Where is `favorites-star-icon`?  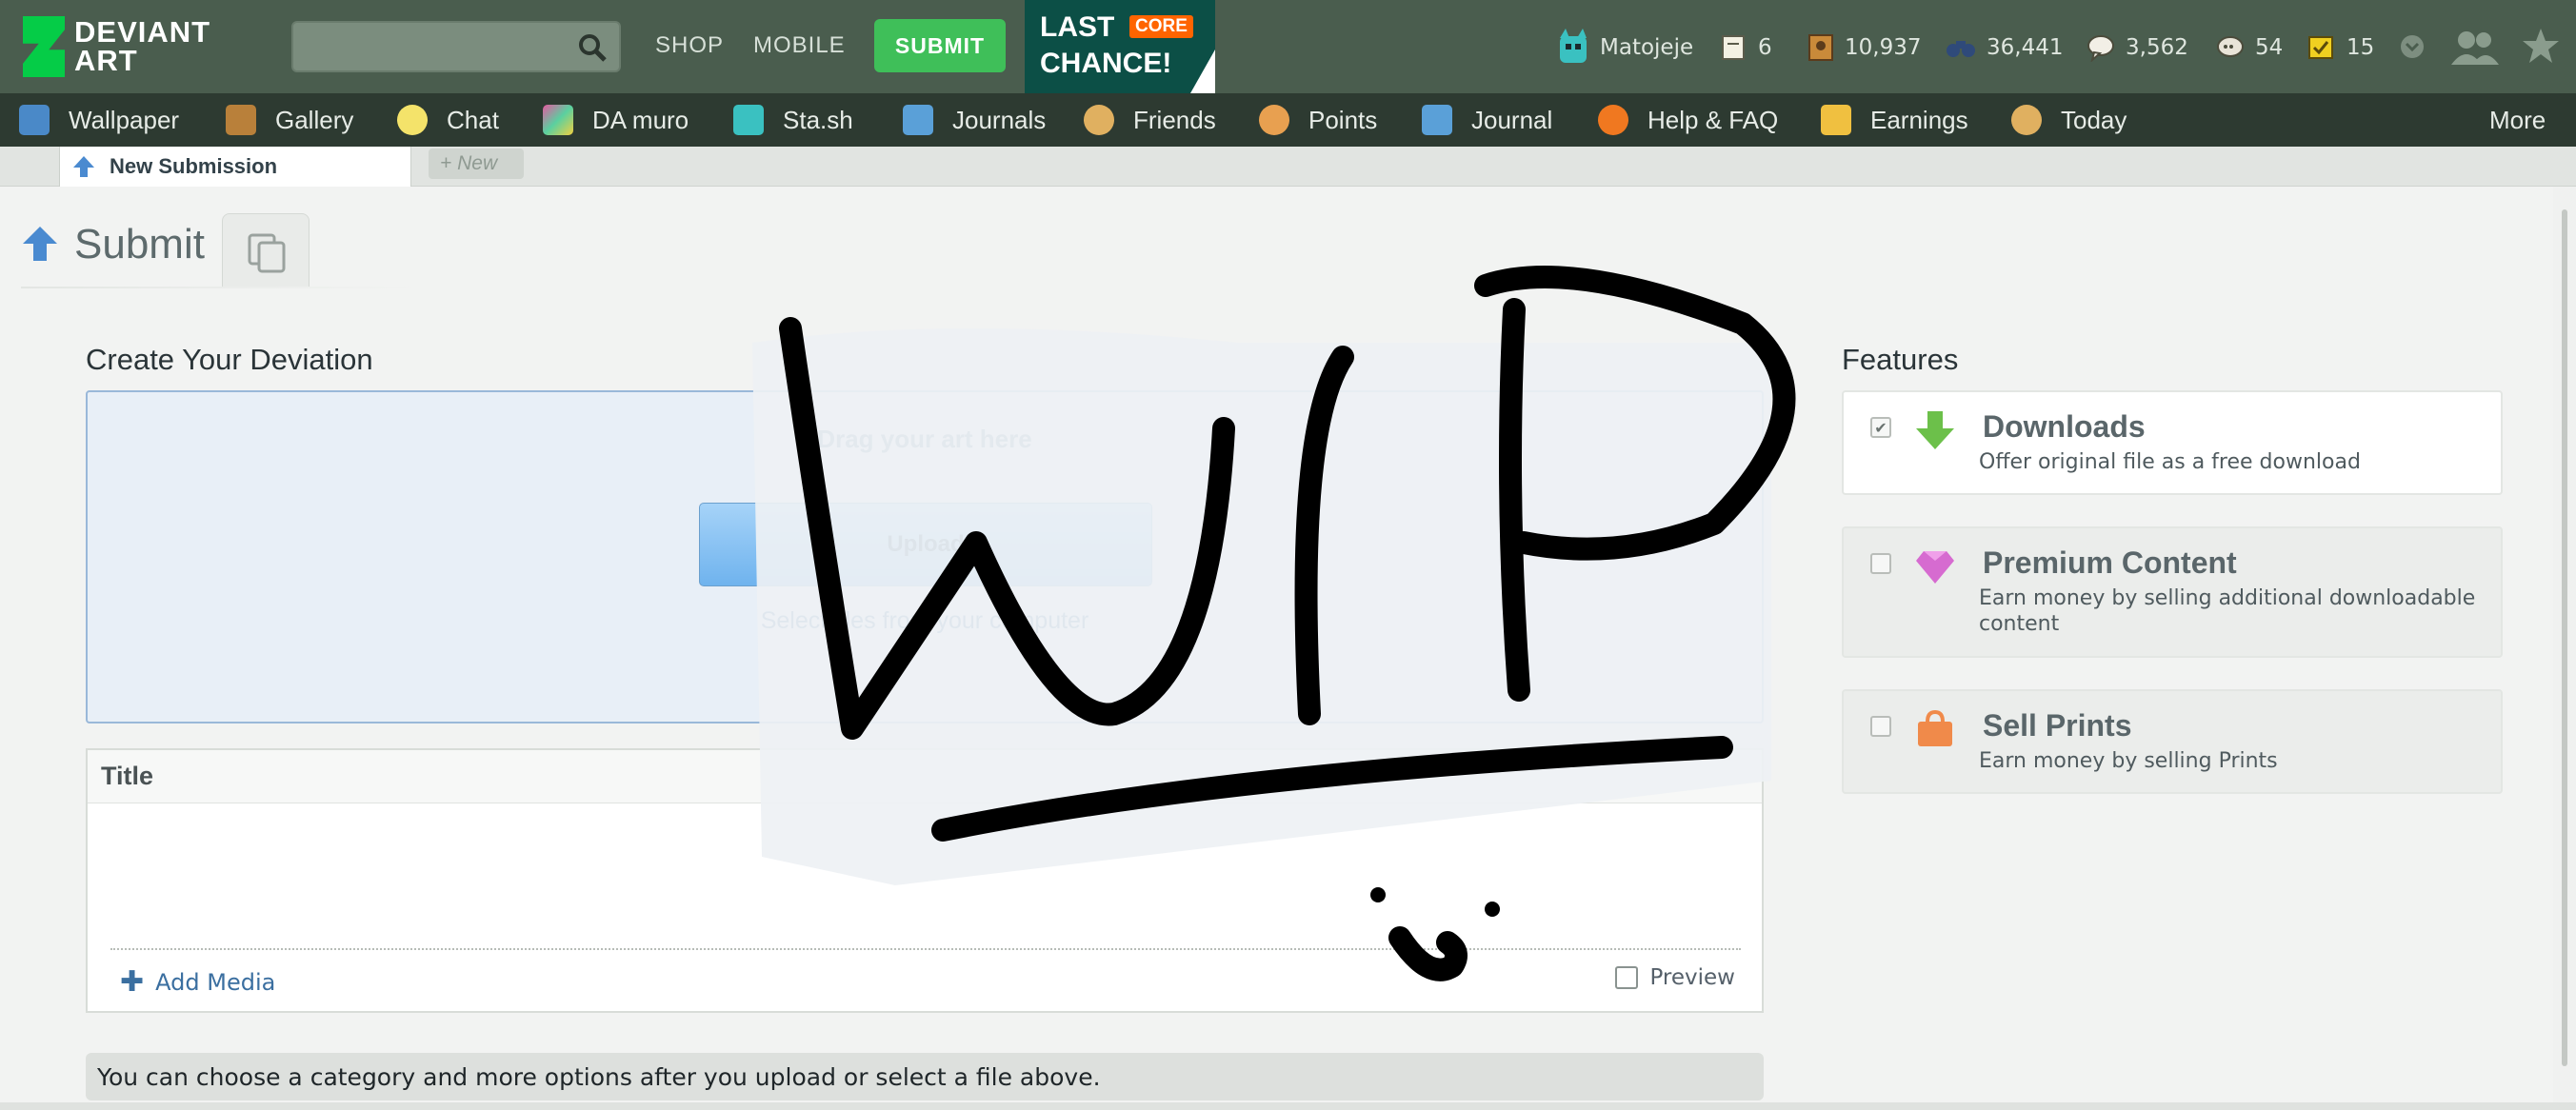 favorites-star-icon is located at coordinates (2541, 46).